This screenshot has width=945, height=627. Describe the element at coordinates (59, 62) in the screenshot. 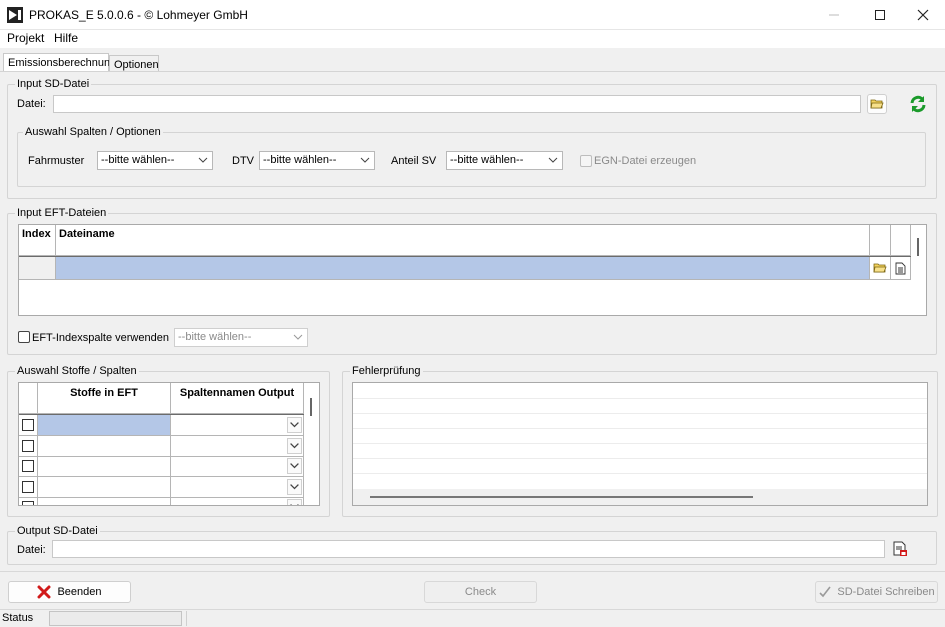

I see `tab-emissionsberechnung: Emissionsberechnung` at that location.